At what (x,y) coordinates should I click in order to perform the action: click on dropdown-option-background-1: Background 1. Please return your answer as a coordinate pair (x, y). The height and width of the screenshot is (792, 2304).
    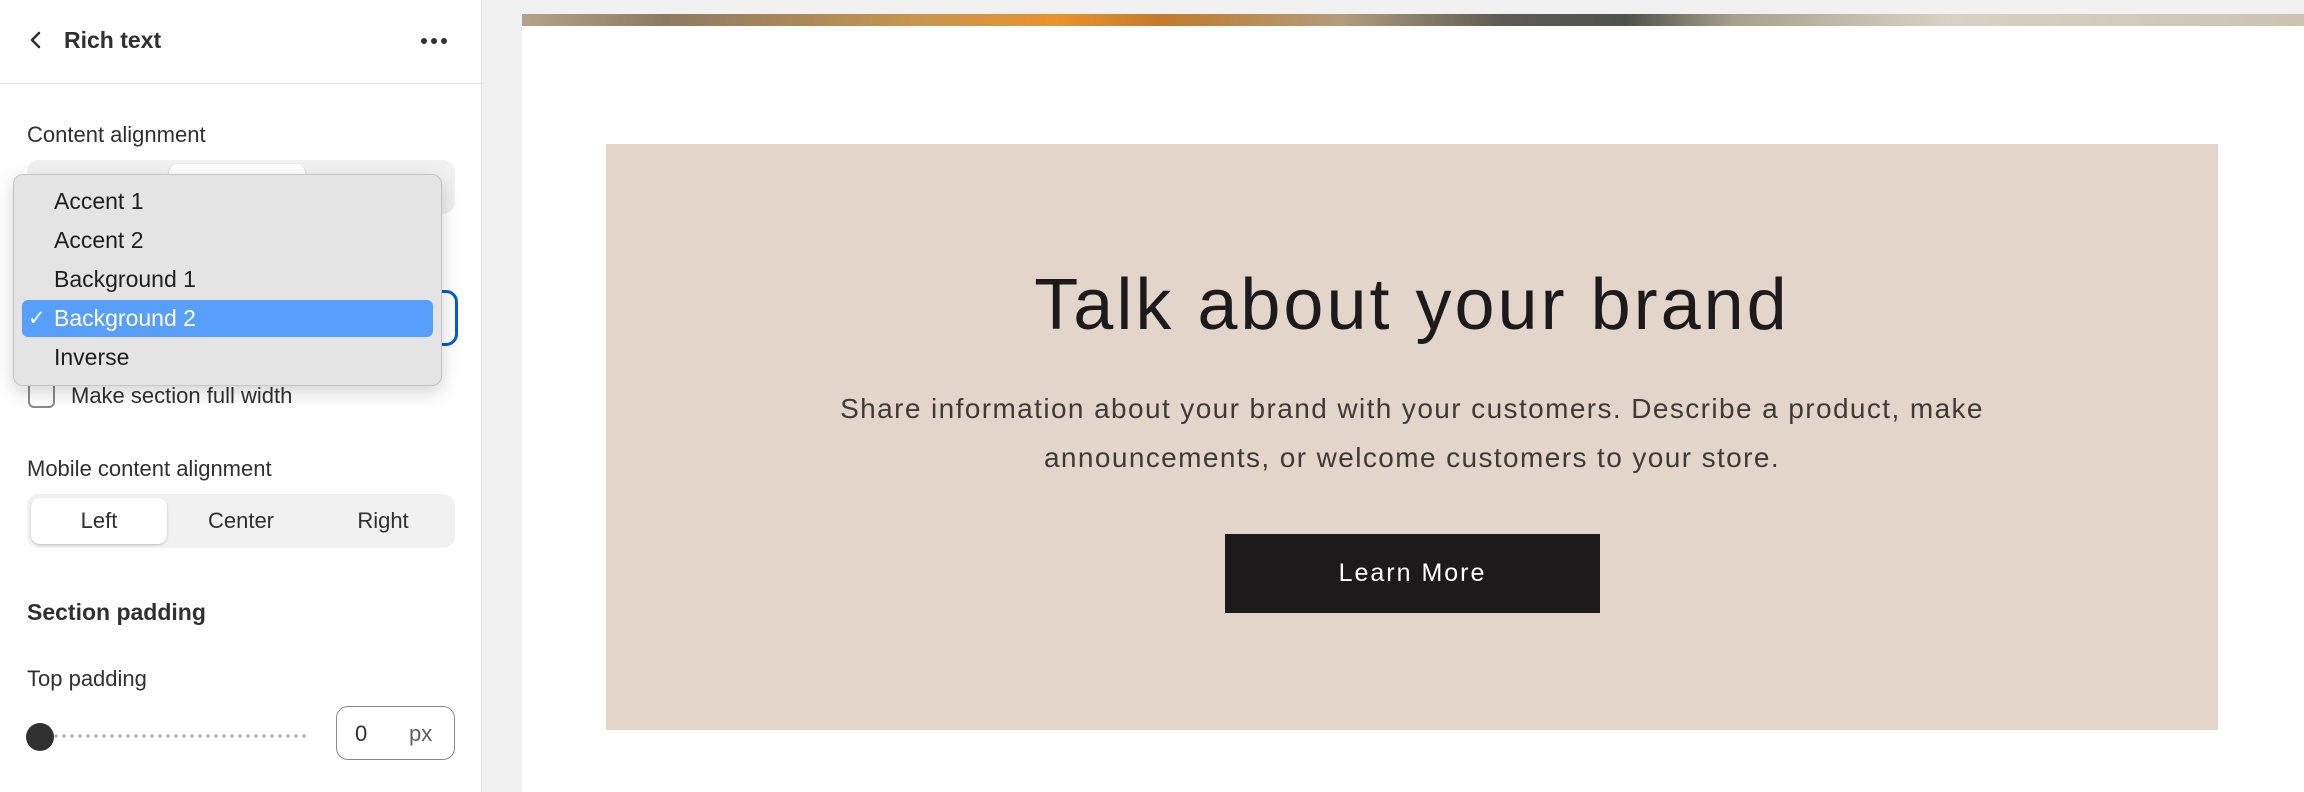
    Looking at the image, I should click on (227, 279).